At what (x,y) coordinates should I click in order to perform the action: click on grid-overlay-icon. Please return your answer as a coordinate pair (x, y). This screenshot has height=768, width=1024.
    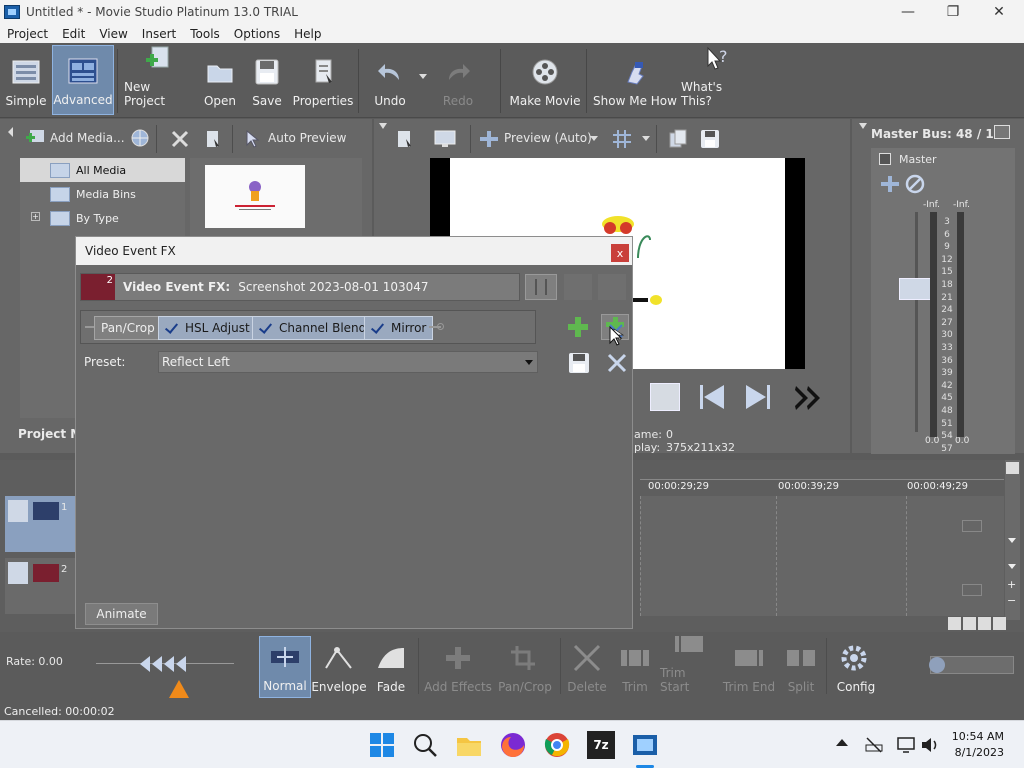
    Looking at the image, I should click on (622, 139).